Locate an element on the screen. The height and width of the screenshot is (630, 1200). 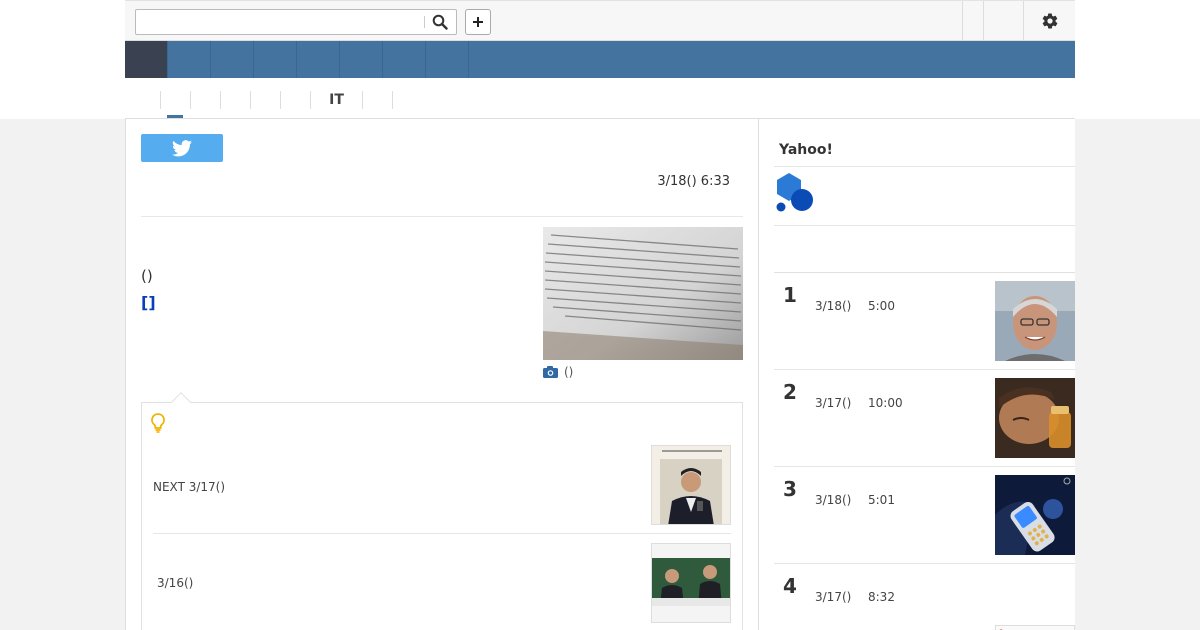
sidebar-title: Yahoo! is located at coordinates (806, 150).